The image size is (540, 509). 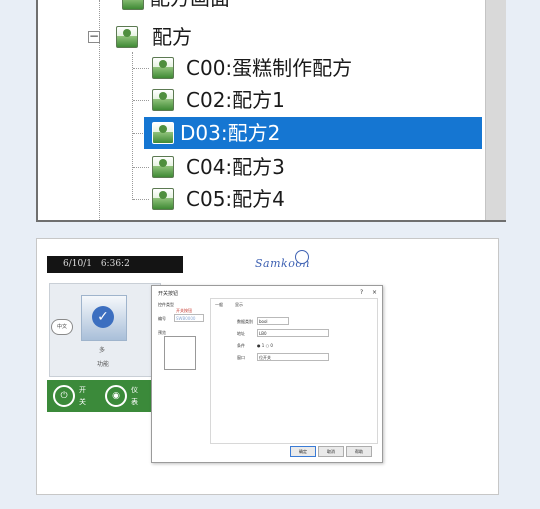 What do you see at coordinates (134, 390) in the screenshot?
I see `meter-label-1: 仪` at bounding box center [134, 390].